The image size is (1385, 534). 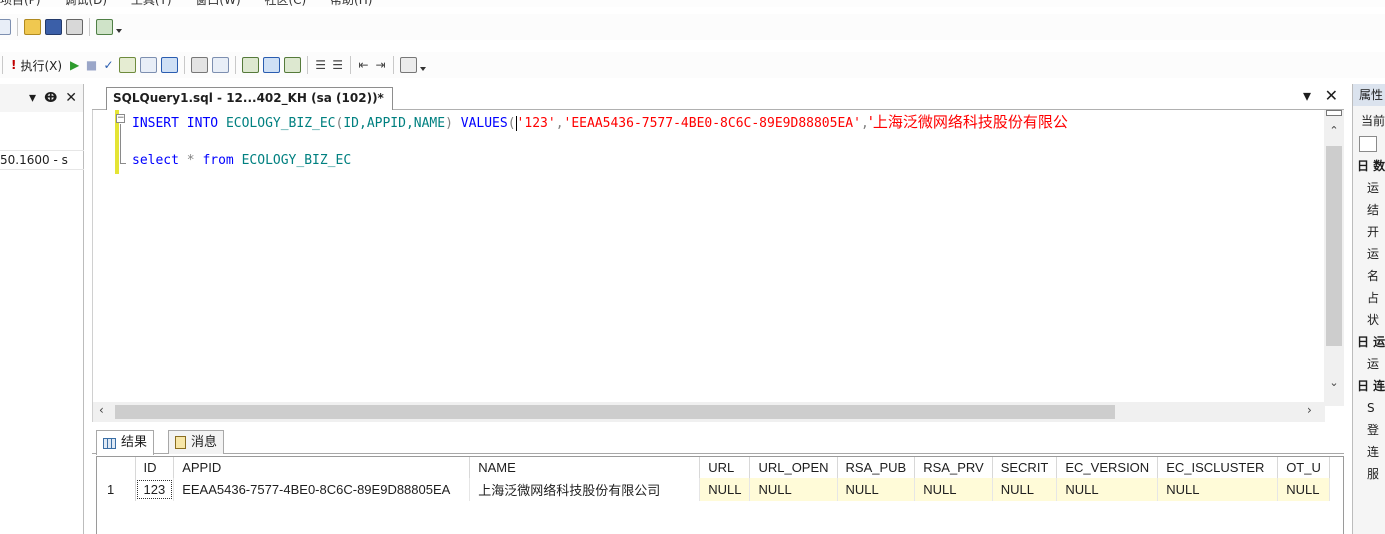 What do you see at coordinates (876, 489) in the screenshot?
I see `cell-rsa-pub: NULL` at bounding box center [876, 489].